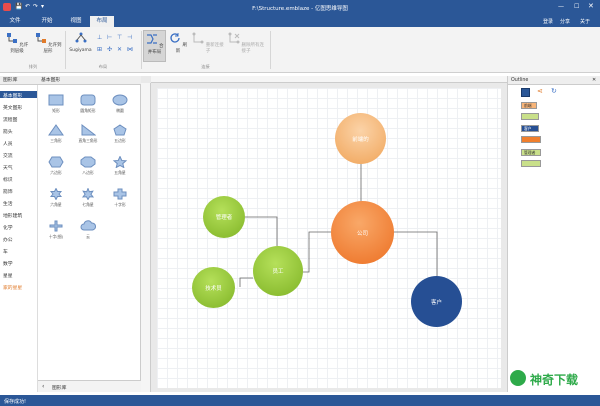 This screenshot has width=600, height=406. Describe the element at coordinates (594, 80) in the screenshot. I see `close-panel-icon: ✕` at that location.